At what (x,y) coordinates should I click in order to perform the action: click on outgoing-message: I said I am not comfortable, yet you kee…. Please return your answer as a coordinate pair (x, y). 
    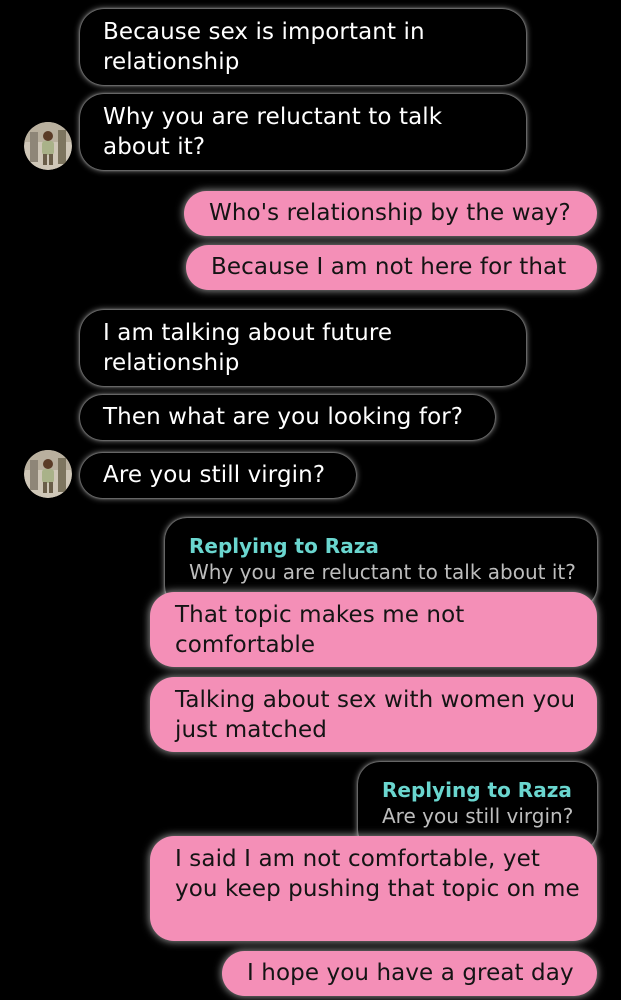
    Looking at the image, I should click on (373, 888).